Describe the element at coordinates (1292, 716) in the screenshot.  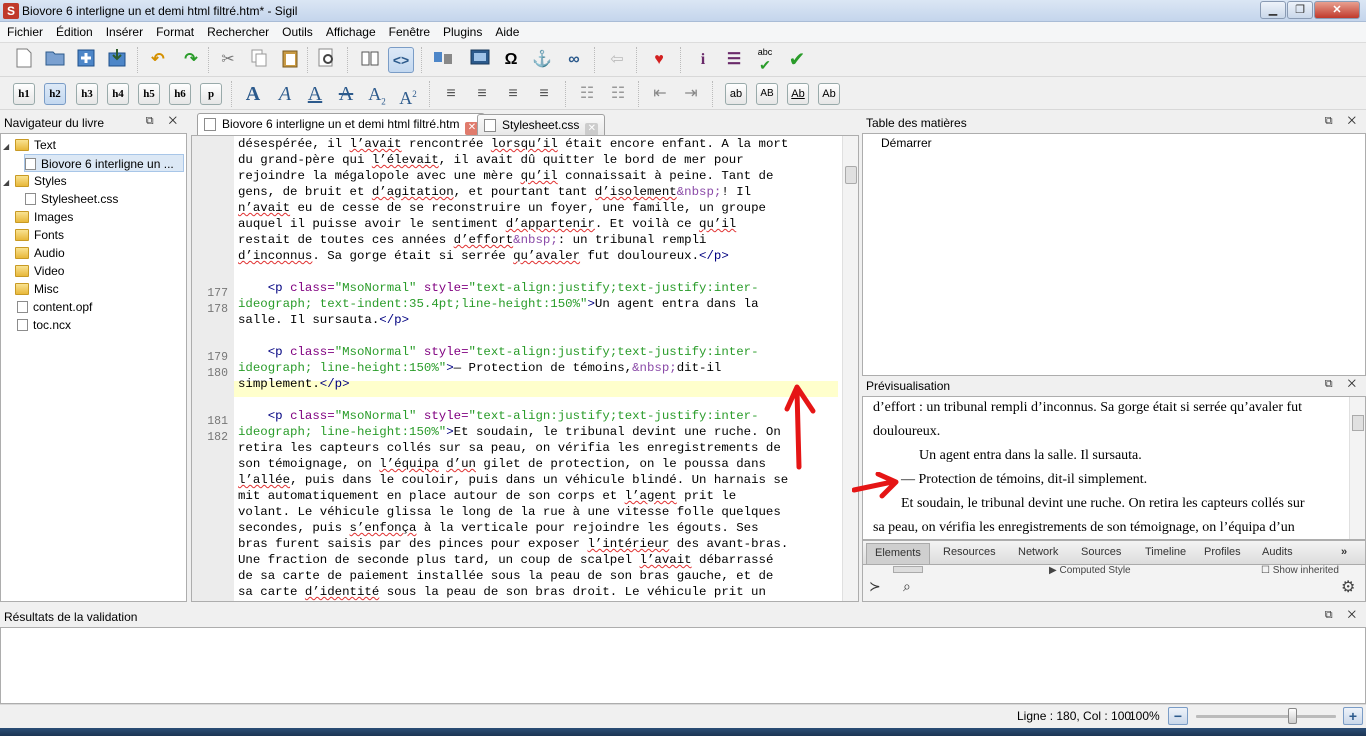
I see `zoom-slider-thumb` at that location.